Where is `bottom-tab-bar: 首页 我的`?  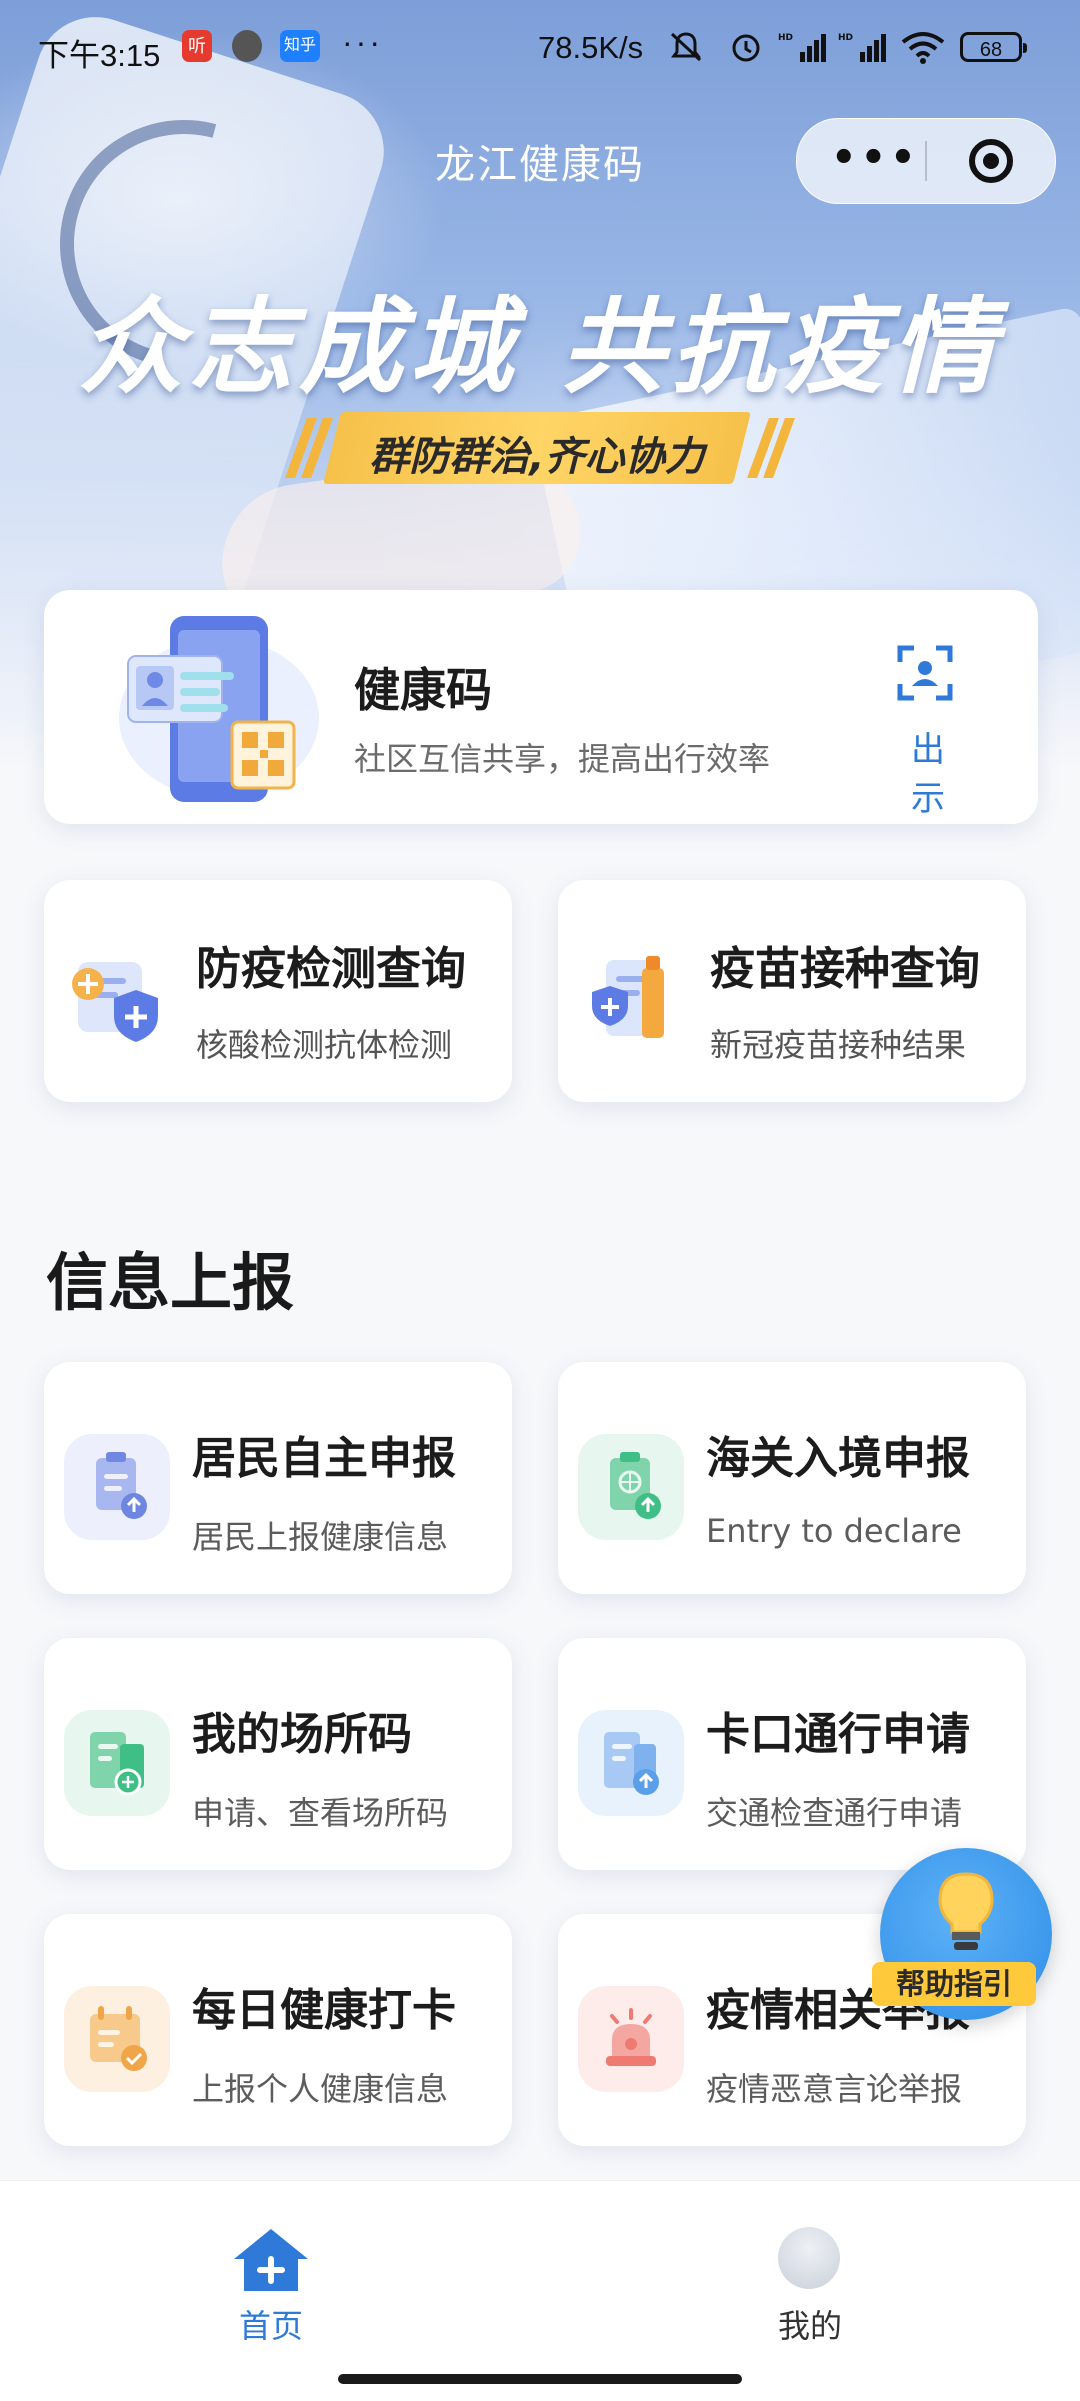
bottom-tab-bar: 首页 我的 is located at coordinates (540, 2290).